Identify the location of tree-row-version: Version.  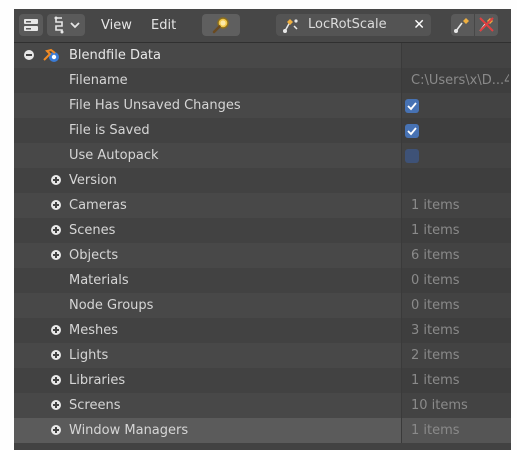
(262, 180).